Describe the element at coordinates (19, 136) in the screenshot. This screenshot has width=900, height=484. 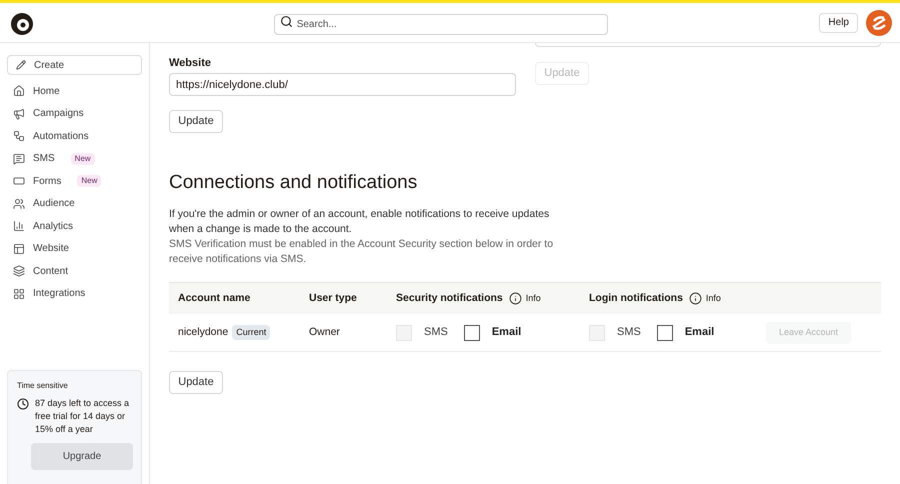
I see `flow-icon` at that location.